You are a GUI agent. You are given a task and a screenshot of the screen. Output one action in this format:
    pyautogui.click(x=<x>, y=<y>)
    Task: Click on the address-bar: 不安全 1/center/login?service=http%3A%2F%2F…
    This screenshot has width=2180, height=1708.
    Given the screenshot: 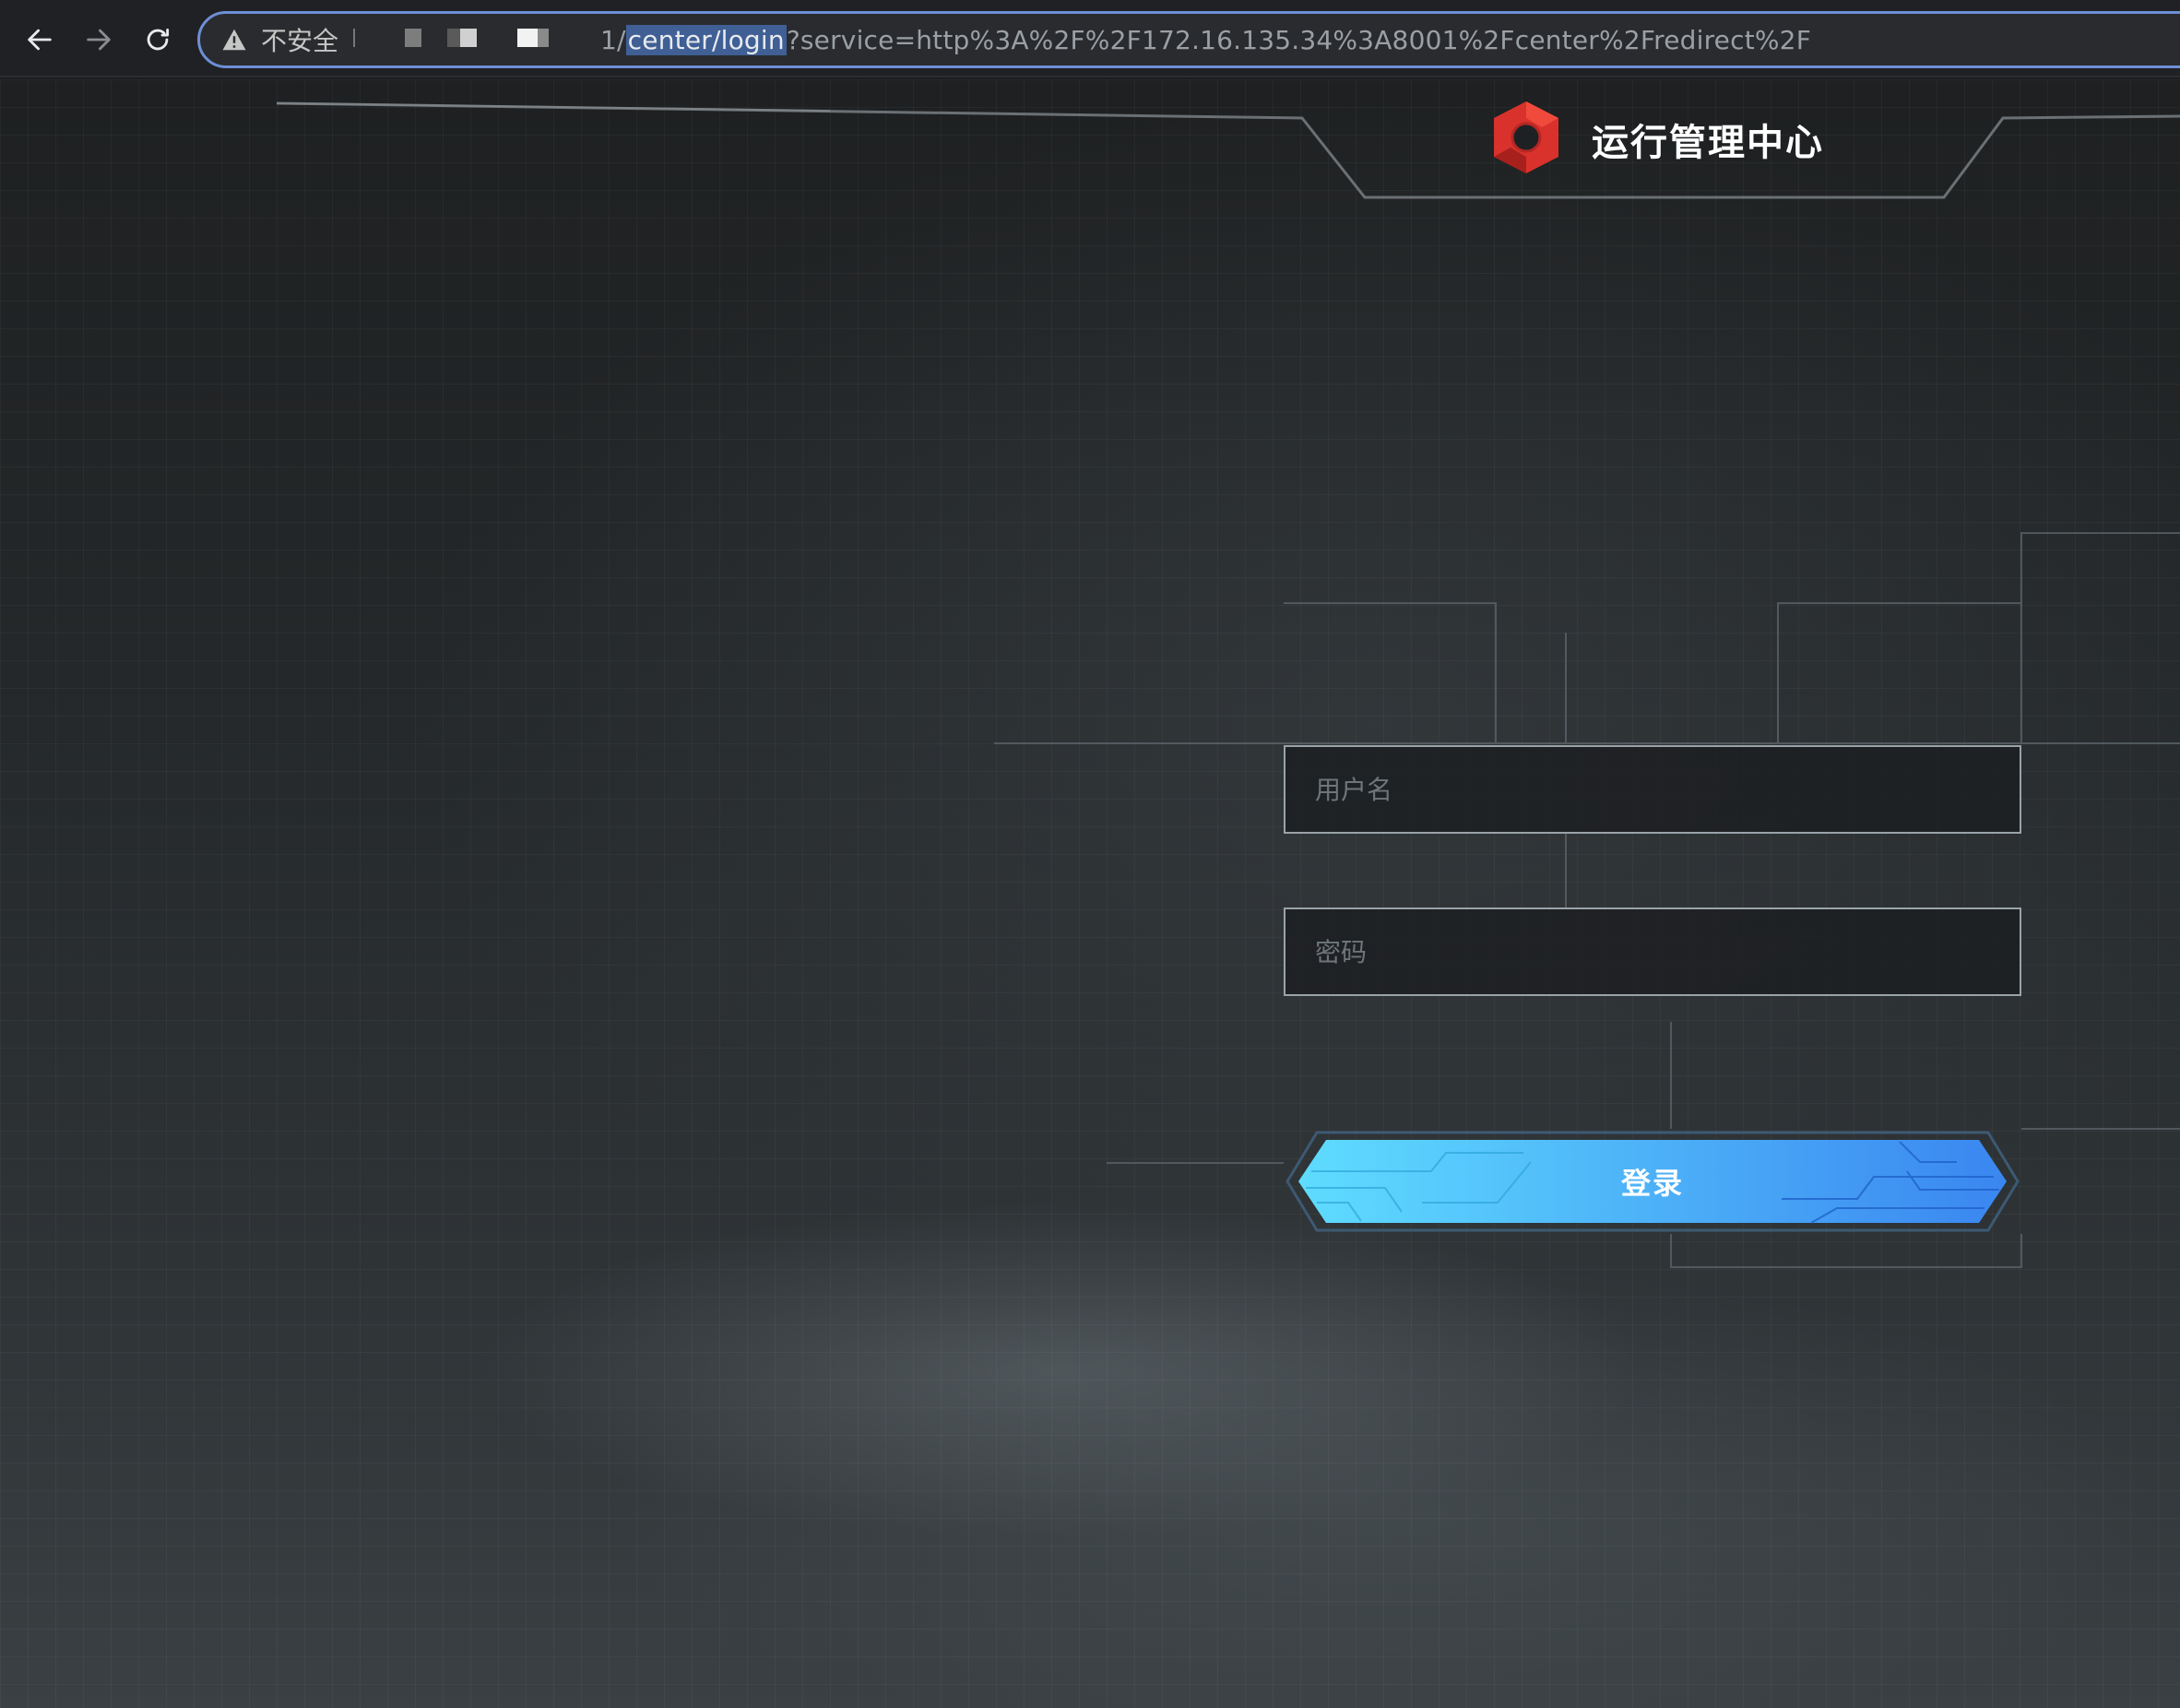 What is the action you would take?
    pyautogui.click(x=1188, y=40)
    